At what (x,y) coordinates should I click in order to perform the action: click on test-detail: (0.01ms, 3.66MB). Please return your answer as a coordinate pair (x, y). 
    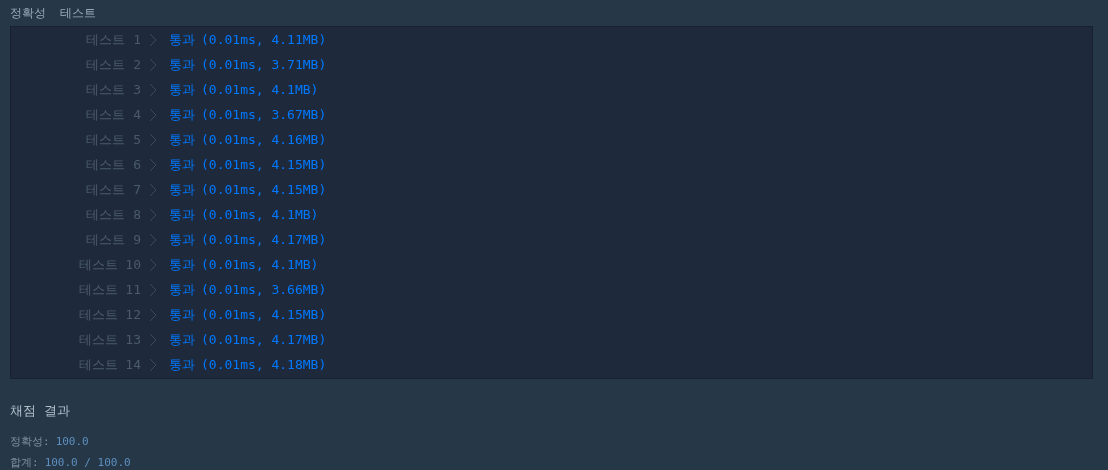
    Looking at the image, I should click on (264, 289).